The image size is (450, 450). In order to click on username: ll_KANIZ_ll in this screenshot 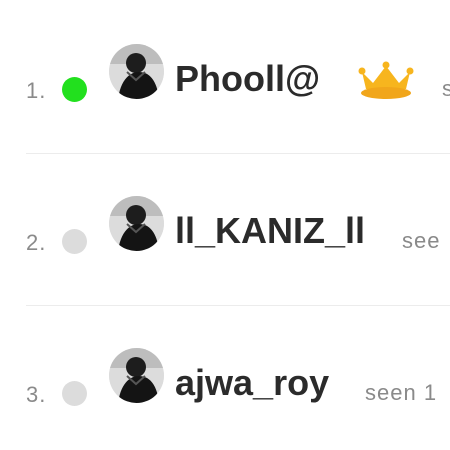, I will do `click(270, 231)`.